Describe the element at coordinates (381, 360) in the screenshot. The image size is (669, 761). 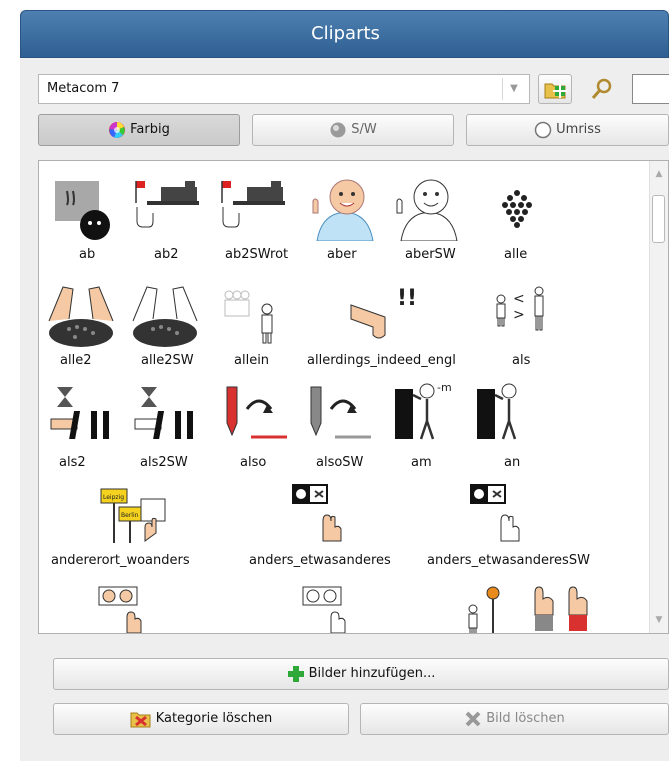
I see `clipart-label: allerdings_indeed_engl` at that location.